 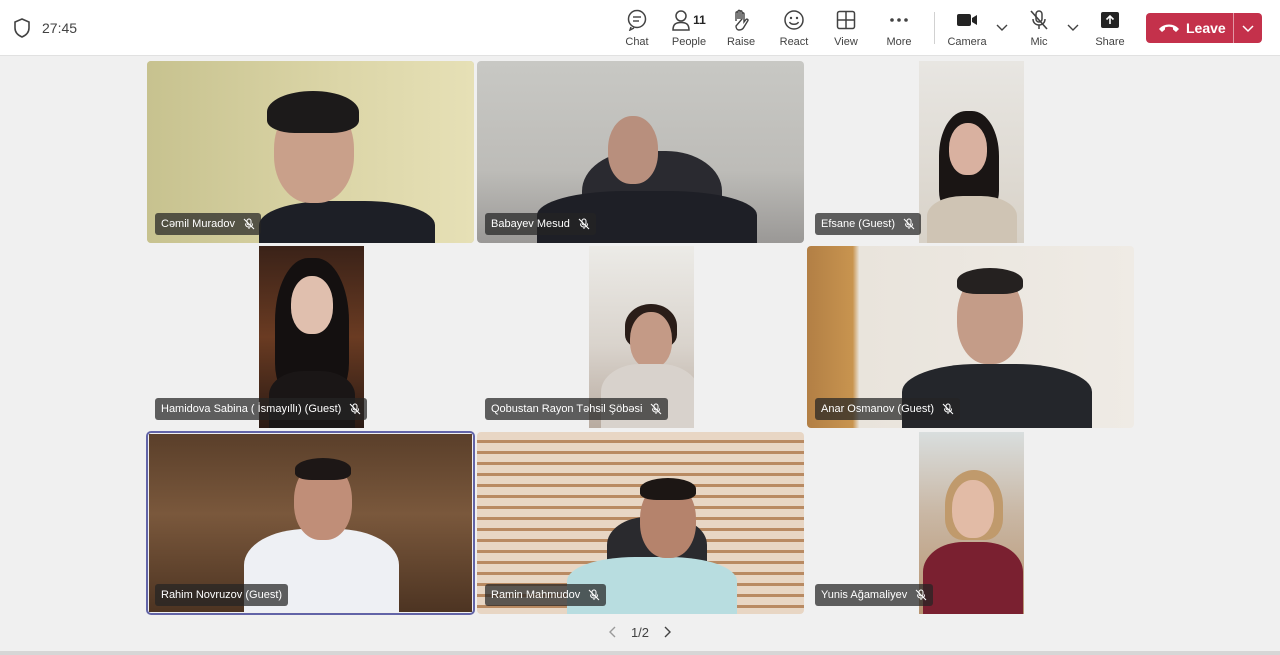 I want to click on mic-options-chevron-down-icon, so click(x=1073, y=27).